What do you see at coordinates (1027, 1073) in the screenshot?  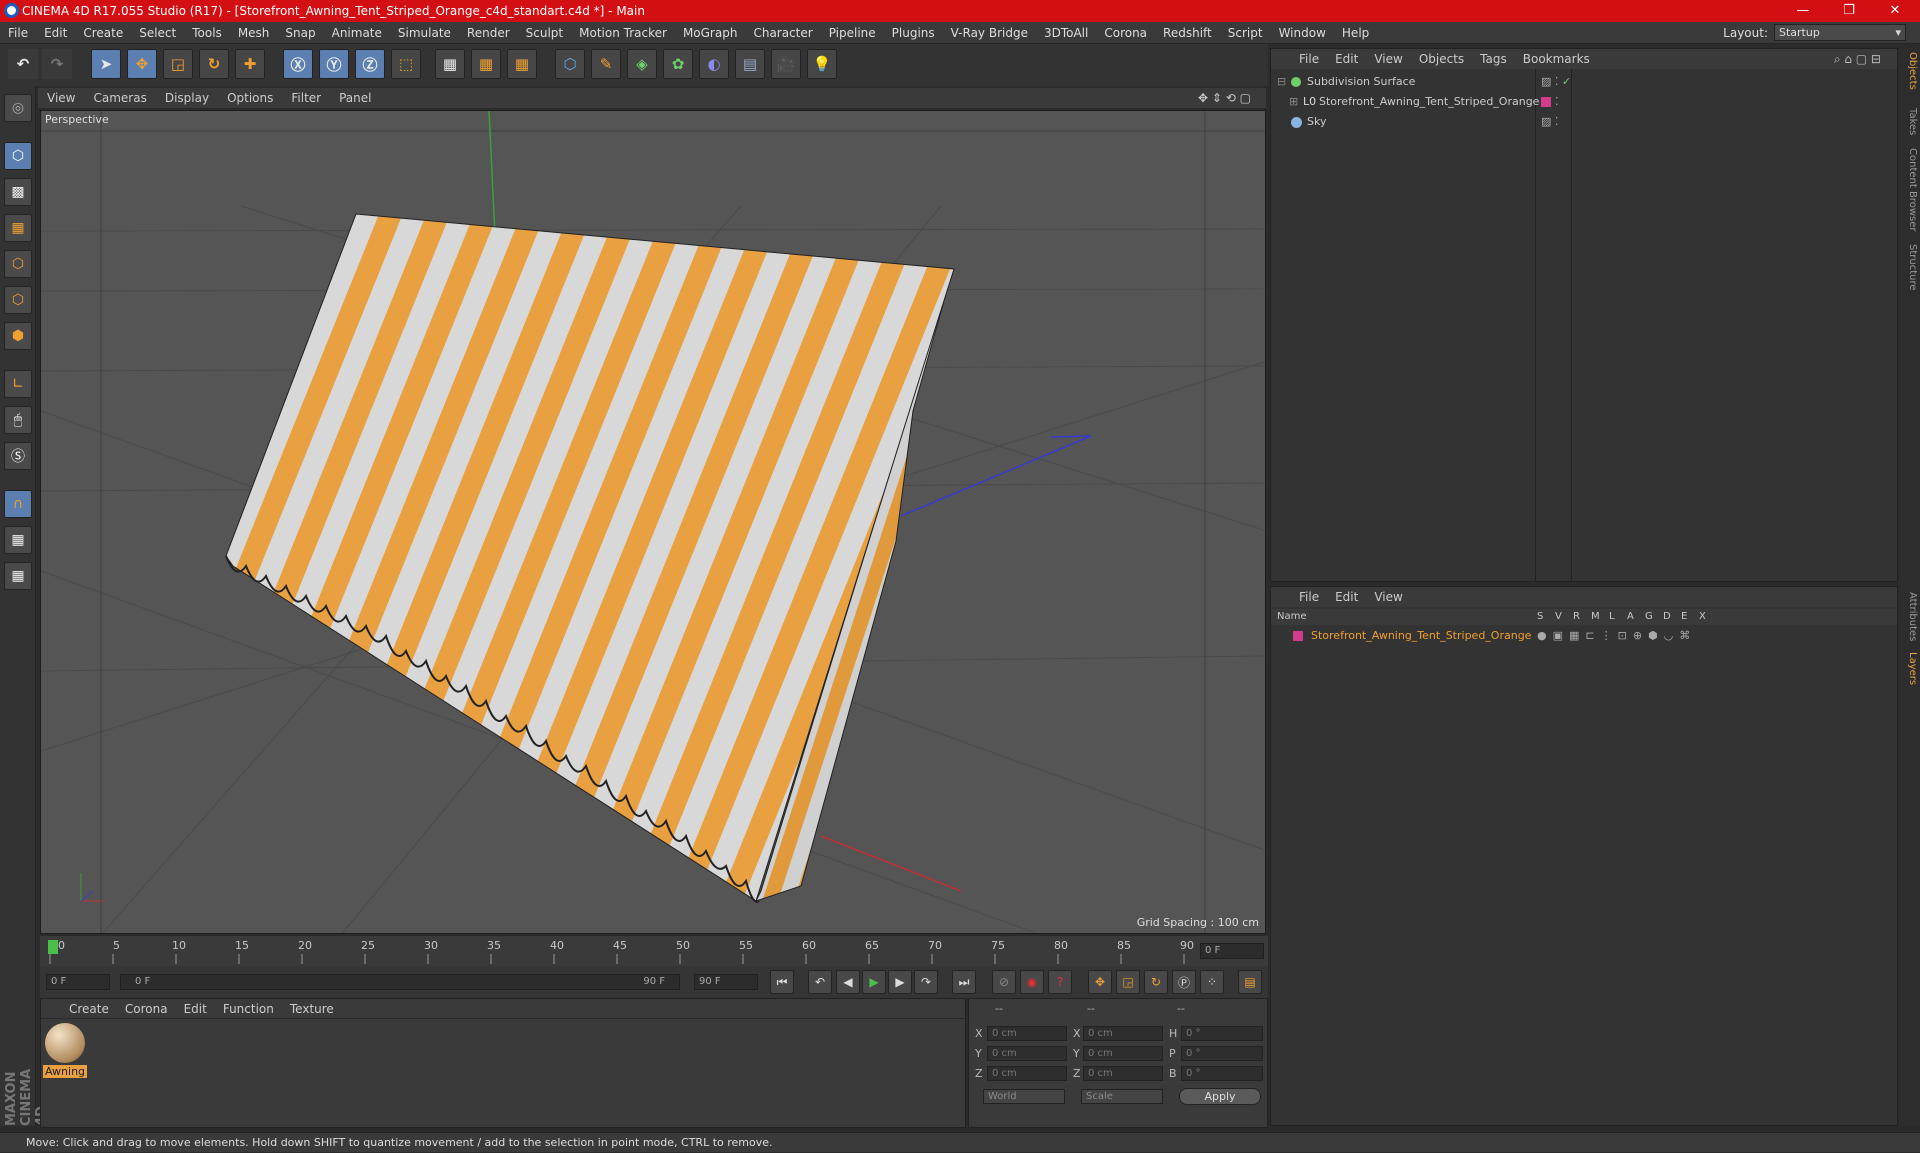 I see `position-z-field: 0 cm` at bounding box center [1027, 1073].